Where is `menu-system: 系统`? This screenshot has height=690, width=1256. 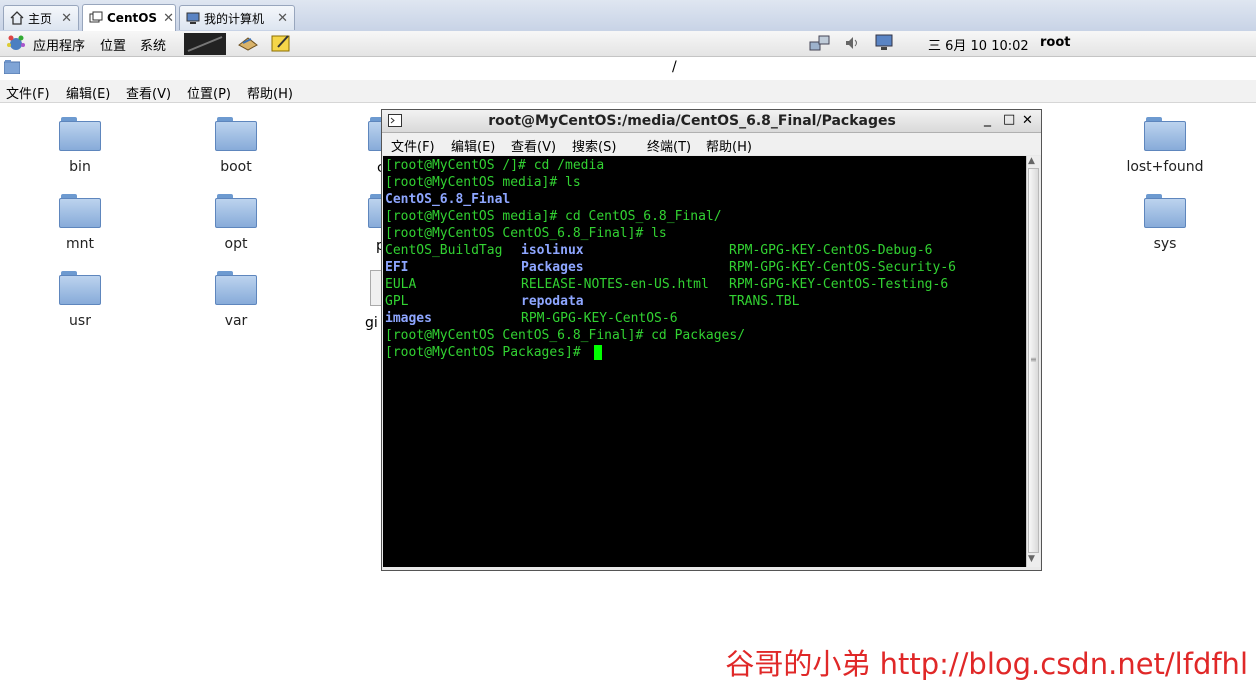
menu-system: 系统 is located at coordinates (153, 44).